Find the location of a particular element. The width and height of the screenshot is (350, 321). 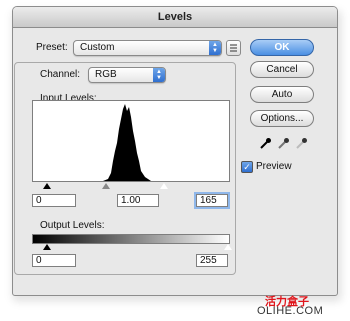

input-gamma-slider is located at coordinates (106, 186).